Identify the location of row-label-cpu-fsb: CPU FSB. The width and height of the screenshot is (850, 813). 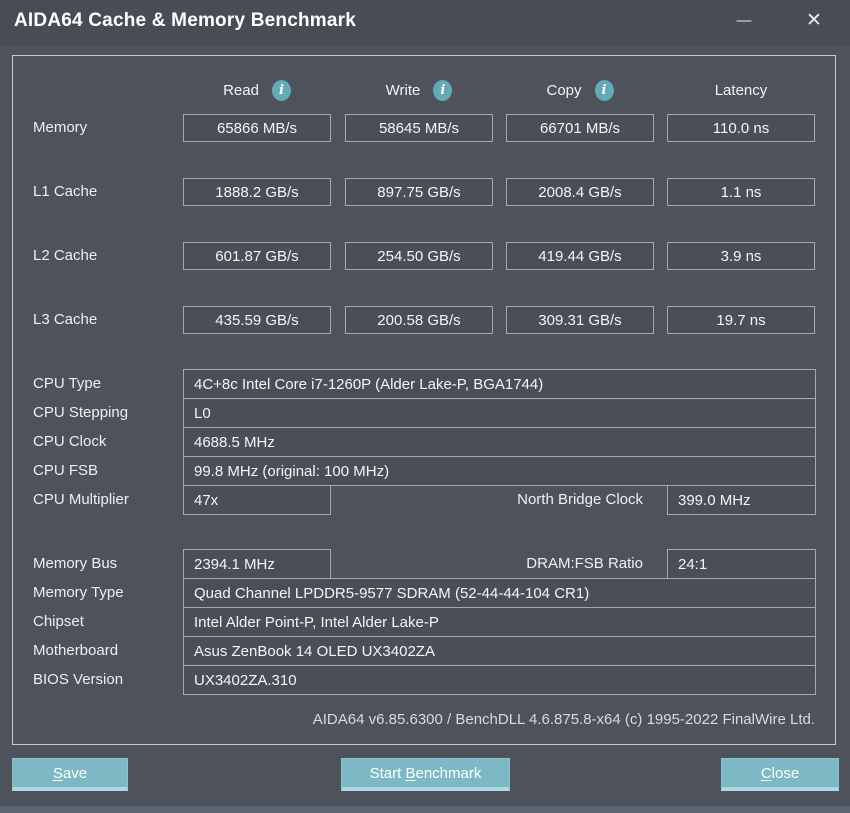
(66, 470).